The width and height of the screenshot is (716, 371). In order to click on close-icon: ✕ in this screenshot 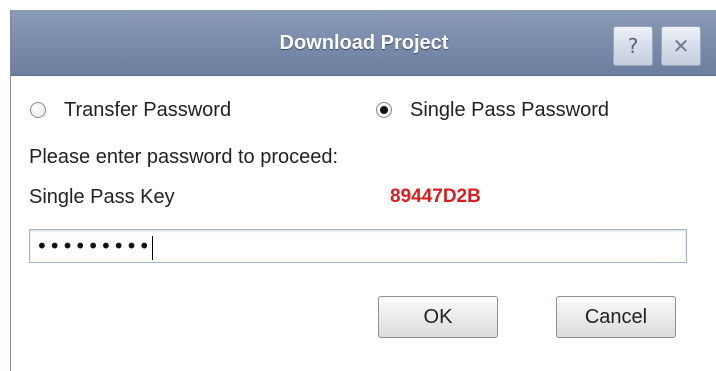, I will do `click(681, 46)`.